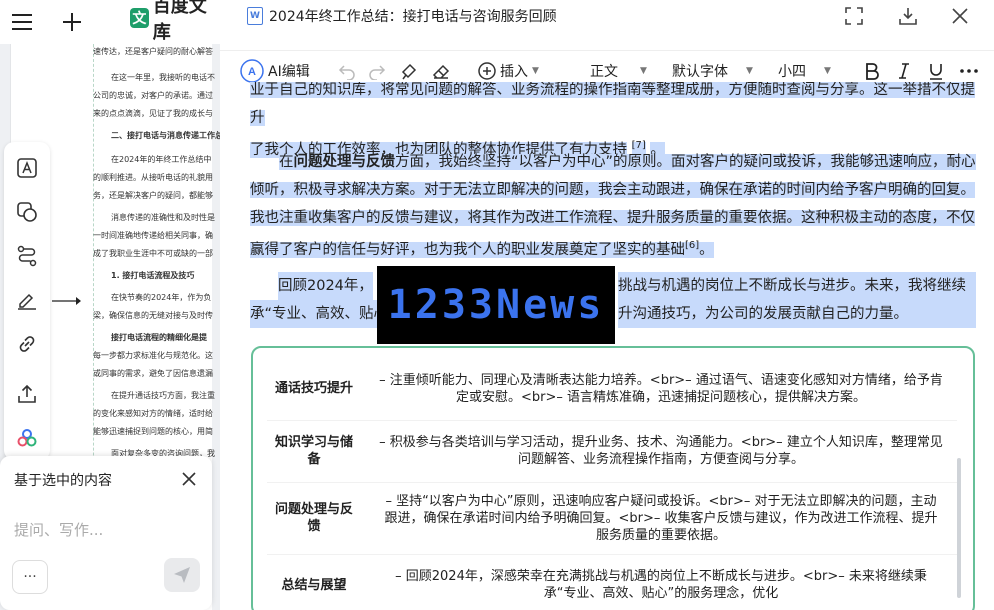  I want to click on insert-label: 插入, so click(514, 72).